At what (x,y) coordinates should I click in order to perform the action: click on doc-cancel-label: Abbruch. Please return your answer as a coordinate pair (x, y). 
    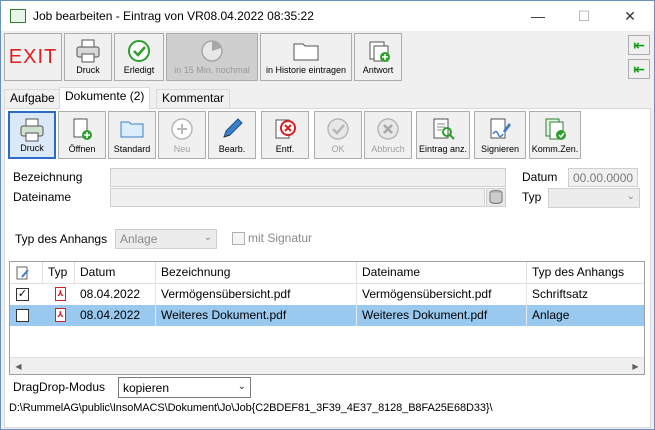
    Looking at the image, I should click on (388, 149).